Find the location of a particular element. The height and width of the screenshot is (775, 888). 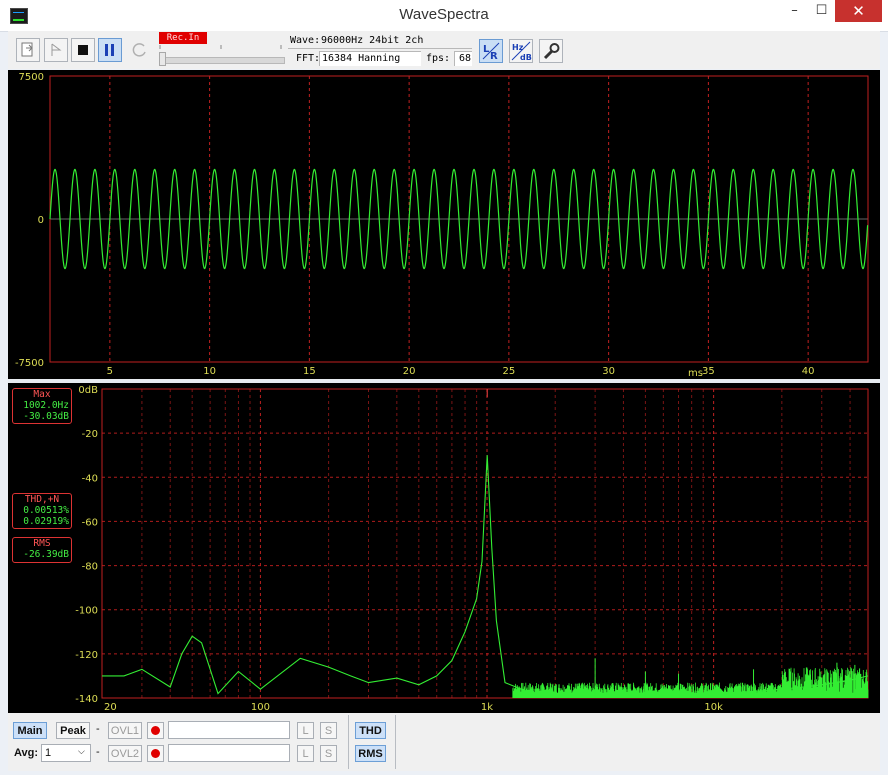

max-frequency: 1002.0Hz is located at coordinates (46, 405).